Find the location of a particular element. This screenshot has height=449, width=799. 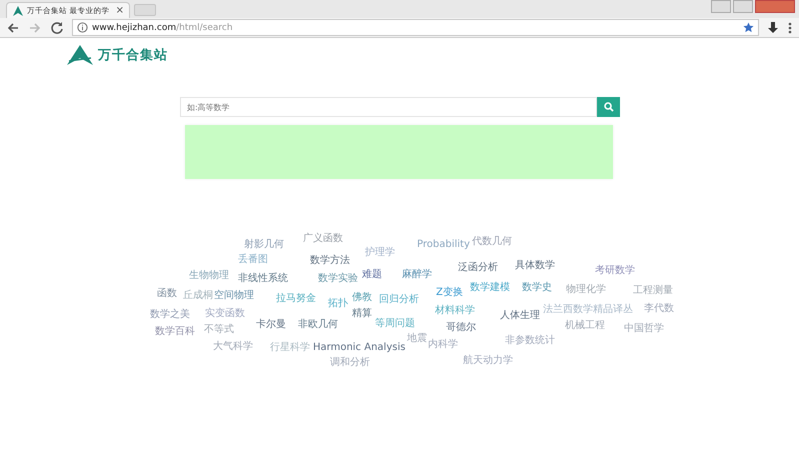

menu-icon is located at coordinates (790, 27).